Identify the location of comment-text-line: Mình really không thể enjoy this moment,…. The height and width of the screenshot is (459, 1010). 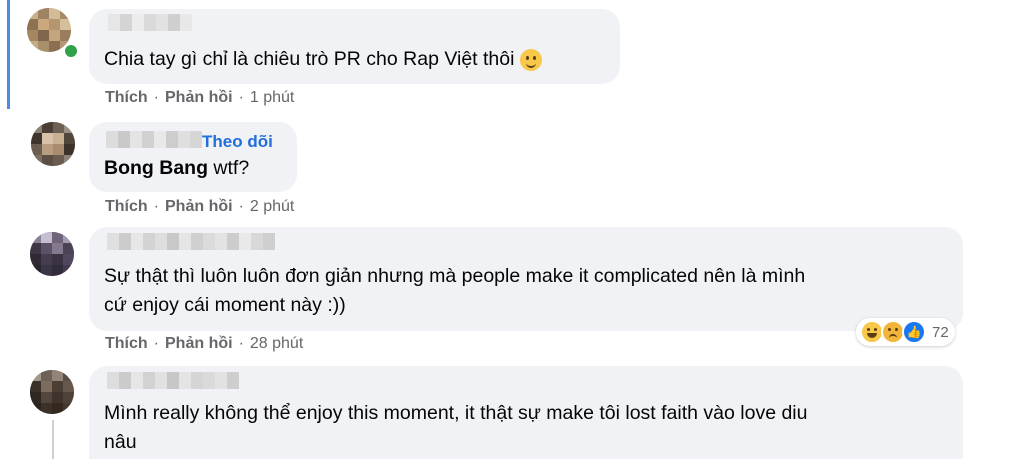
(456, 413).